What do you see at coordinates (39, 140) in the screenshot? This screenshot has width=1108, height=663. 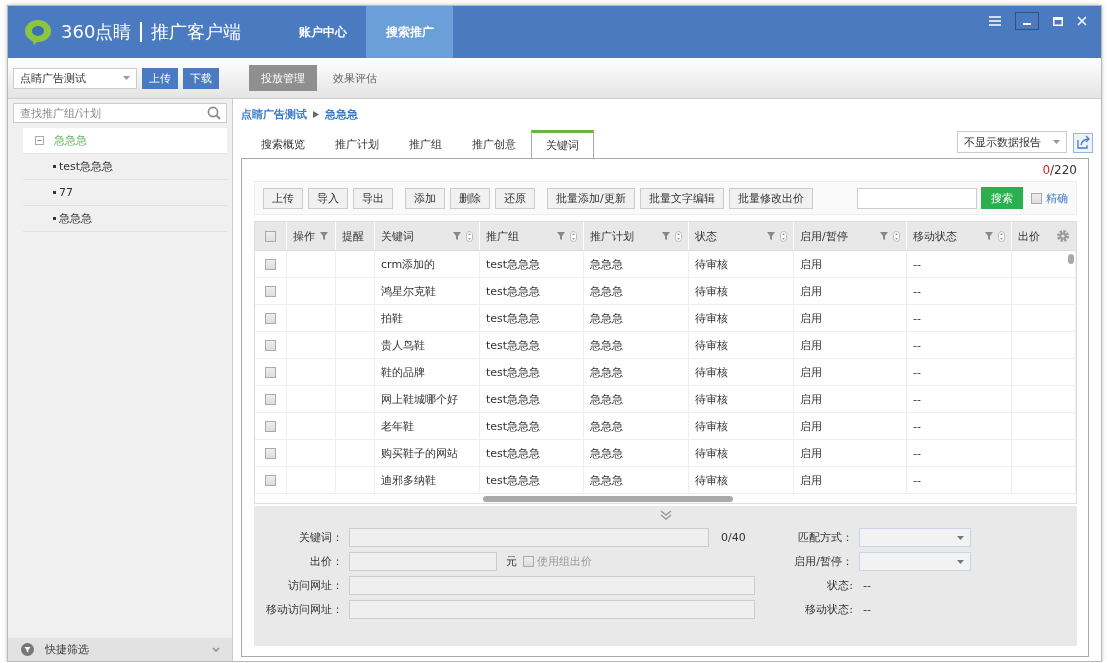 I see `collapse-icon` at bounding box center [39, 140].